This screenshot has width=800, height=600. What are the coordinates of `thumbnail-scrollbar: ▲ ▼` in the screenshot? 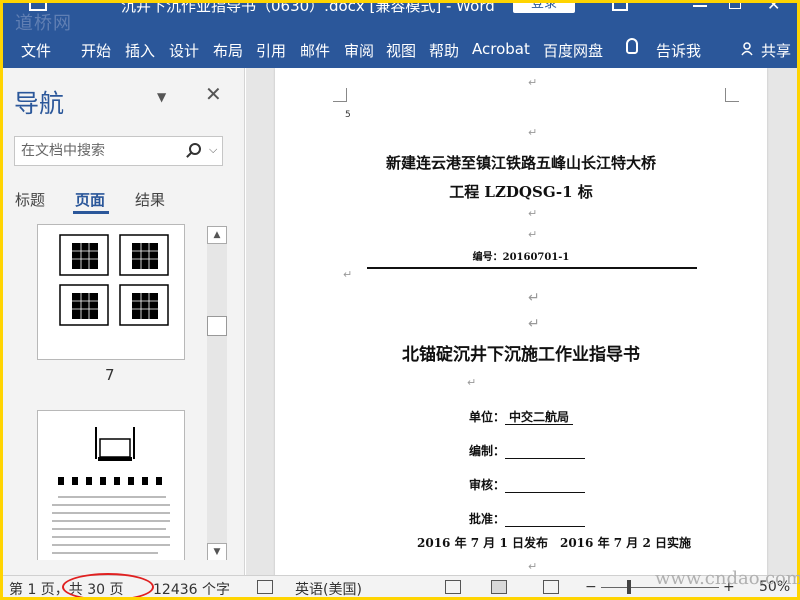 It's located at (217, 393).